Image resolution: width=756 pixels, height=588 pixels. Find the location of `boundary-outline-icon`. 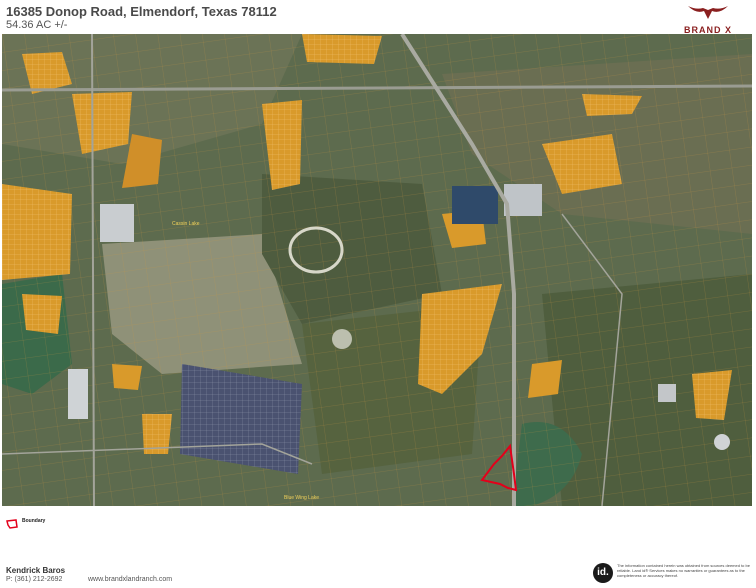

boundary-outline-icon is located at coordinates (12, 524).